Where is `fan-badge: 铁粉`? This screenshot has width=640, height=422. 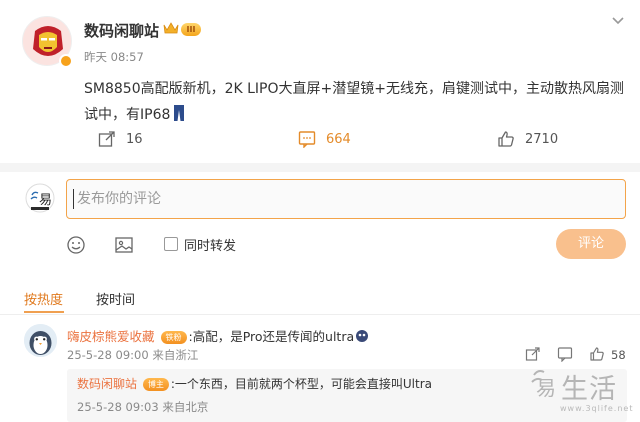 fan-badge: 铁粉 is located at coordinates (173, 337).